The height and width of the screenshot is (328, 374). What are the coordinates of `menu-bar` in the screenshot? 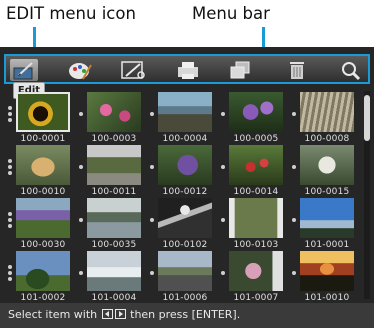 It's located at (187, 69).